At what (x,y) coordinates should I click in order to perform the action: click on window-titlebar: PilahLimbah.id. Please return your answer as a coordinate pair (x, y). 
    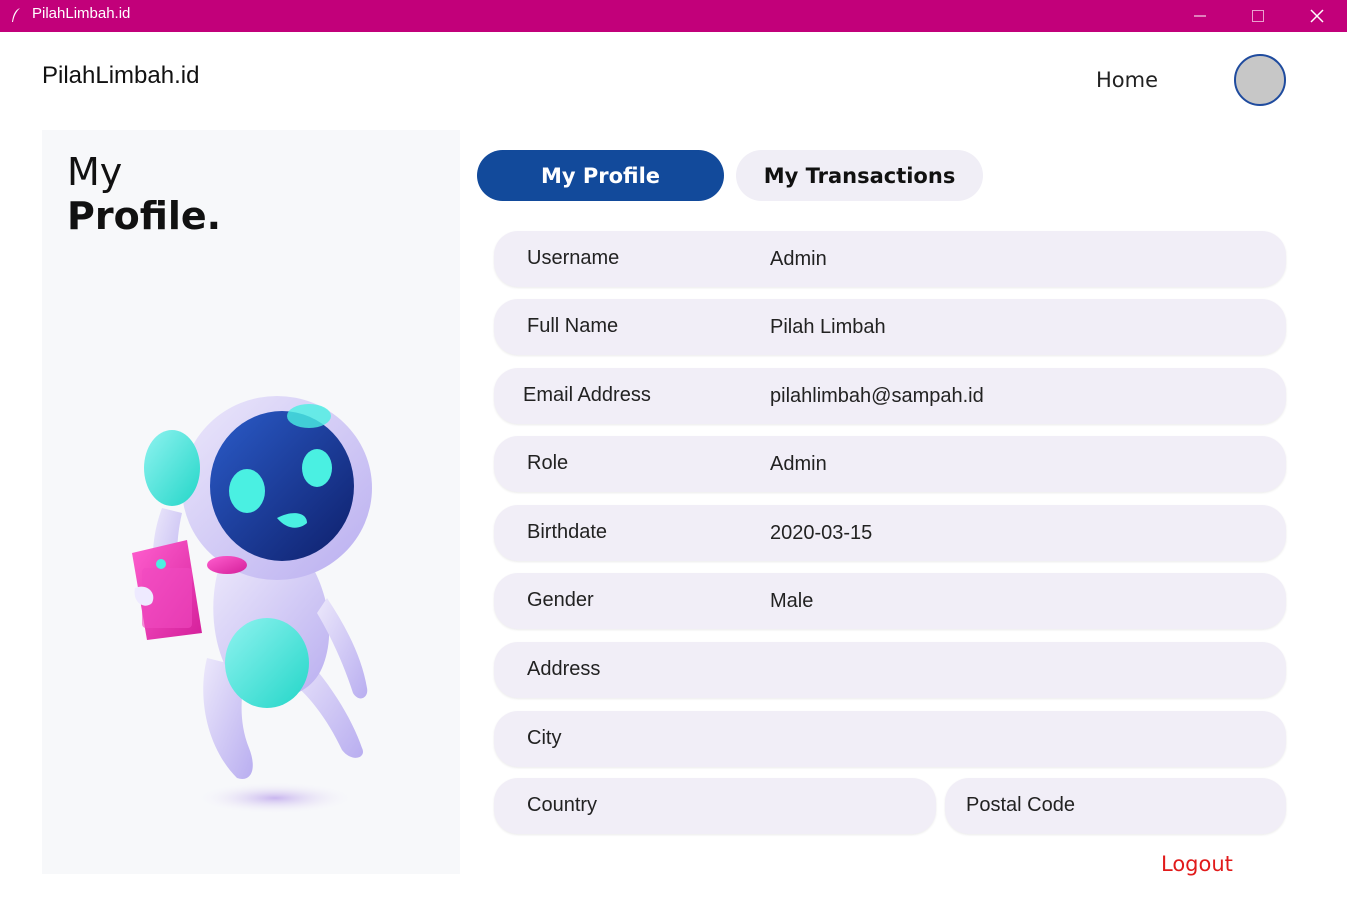
    Looking at the image, I should click on (673, 16).